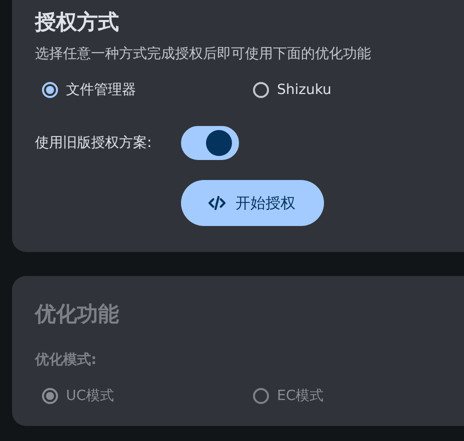 The height and width of the screenshot is (441, 464). I want to click on radio-label: 文件管理器, so click(101, 90).